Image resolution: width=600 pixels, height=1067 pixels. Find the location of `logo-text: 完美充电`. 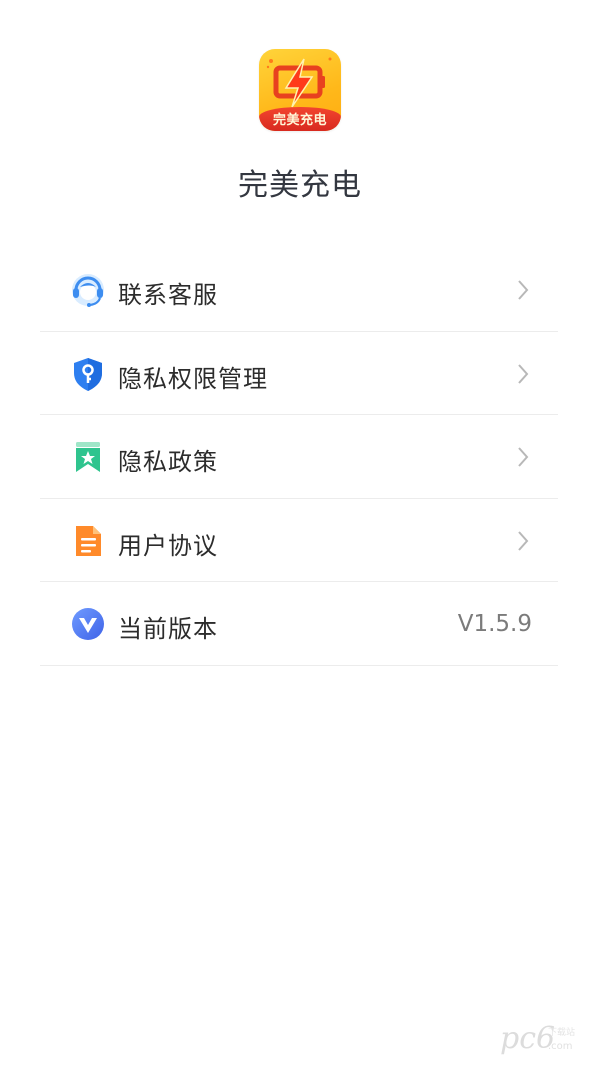

logo-text: 完美充电 is located at coordinates (299, 120).